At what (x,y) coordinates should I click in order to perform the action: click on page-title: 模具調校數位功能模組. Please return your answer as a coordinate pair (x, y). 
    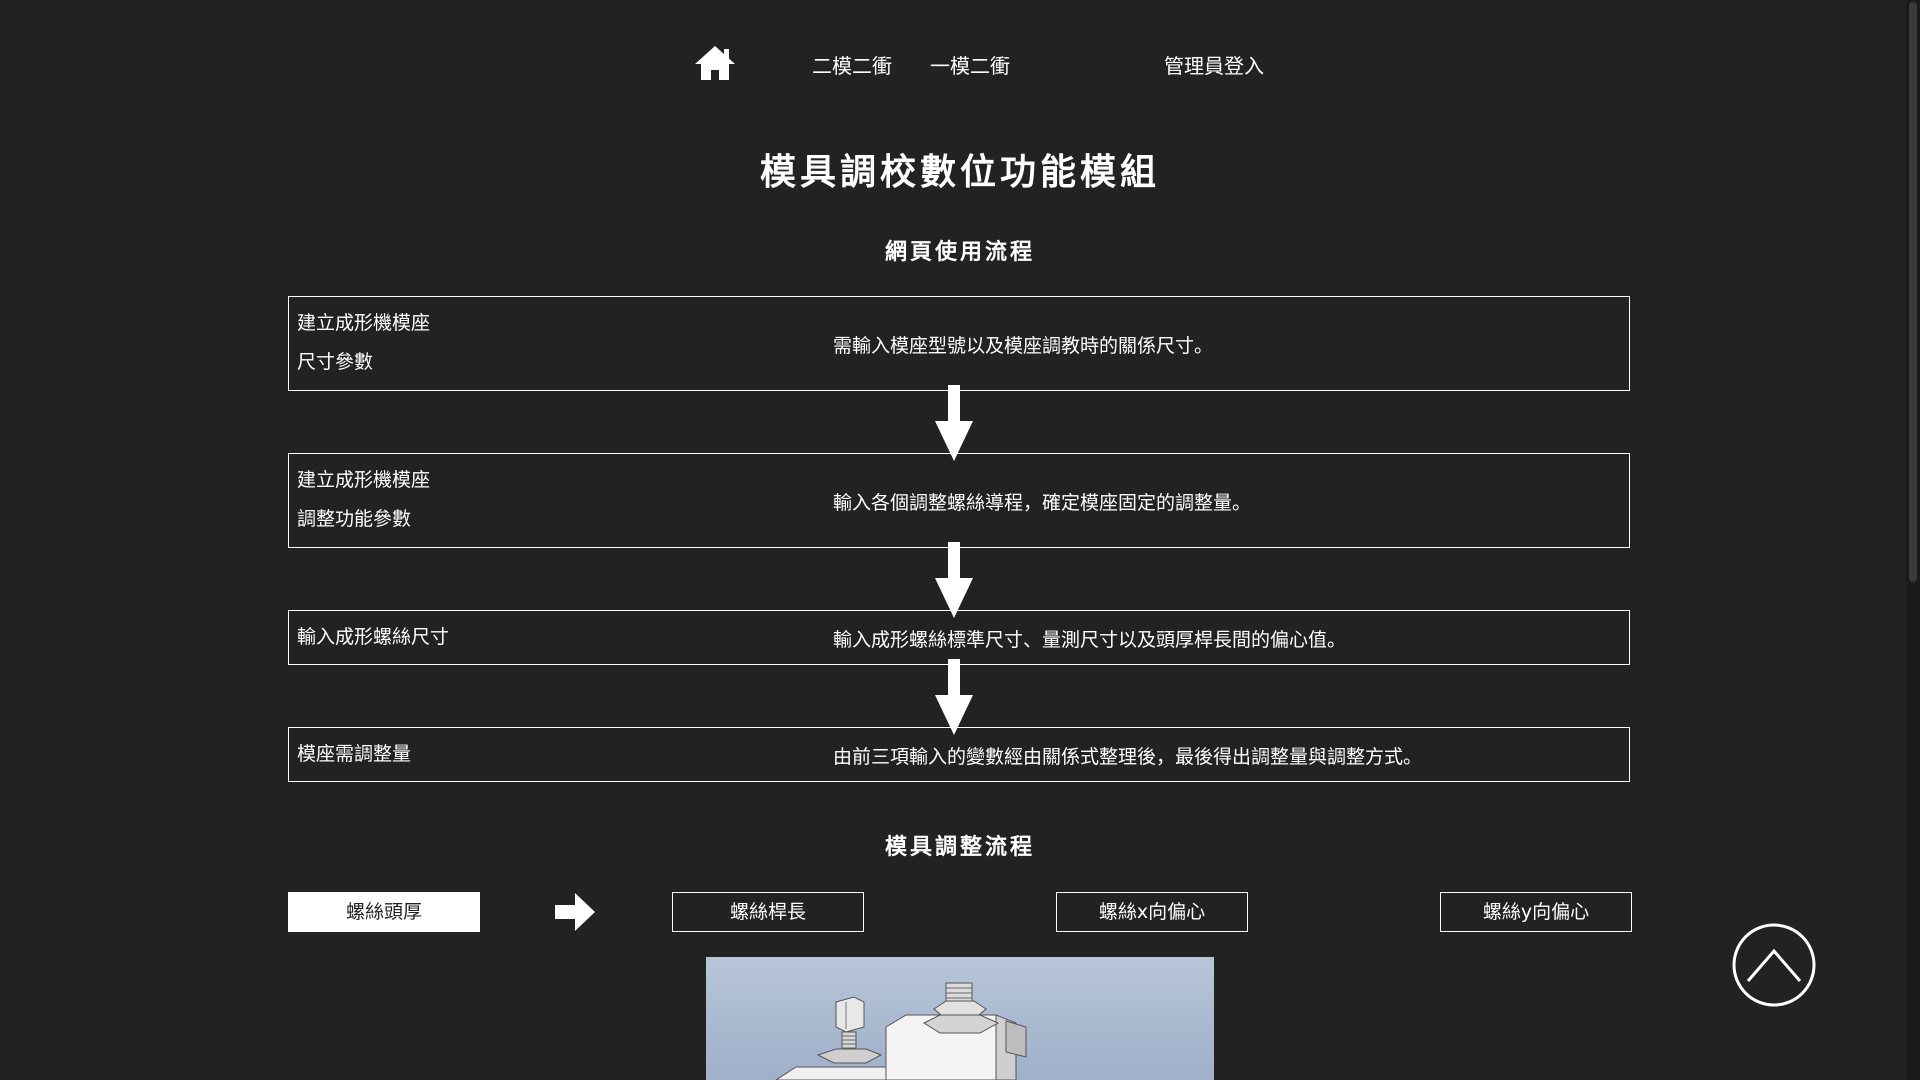
    Looking at the image, I should click on (959, 172).